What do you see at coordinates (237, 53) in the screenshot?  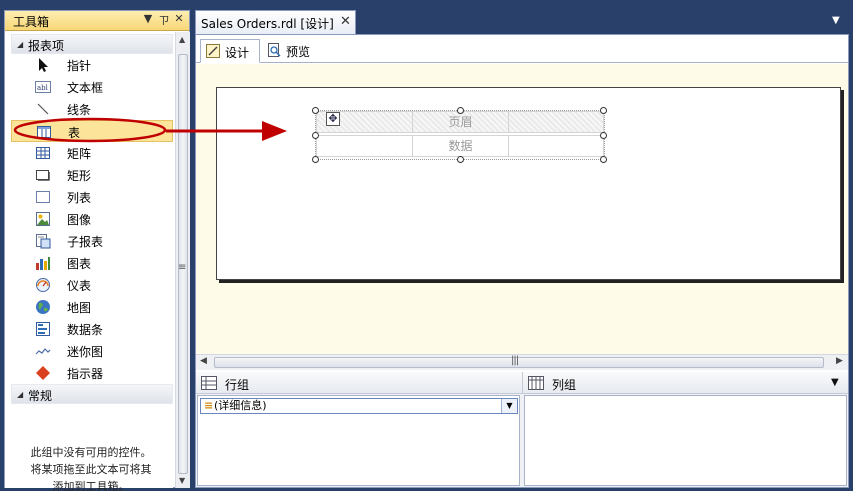 I see `tab-label: 设计` at bounding box center [237, 53].